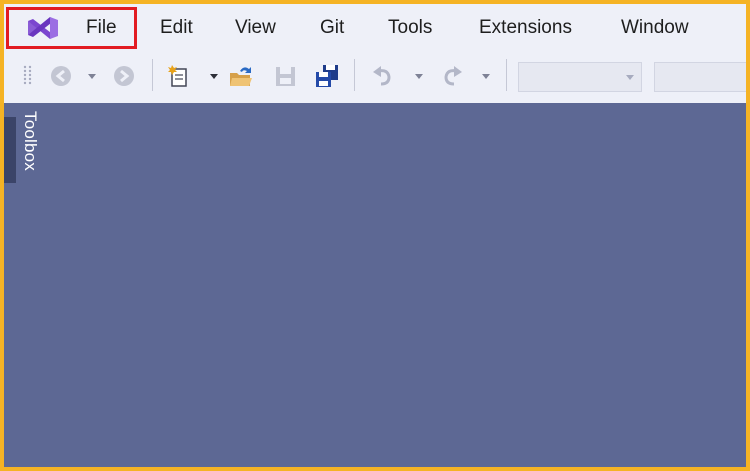 The height and width of the screenshot is (471, 750). What do you see at coordinates (580, 77) in the screenshot?
I see `solution-configuration-combo` at bounding box center [580, 77].